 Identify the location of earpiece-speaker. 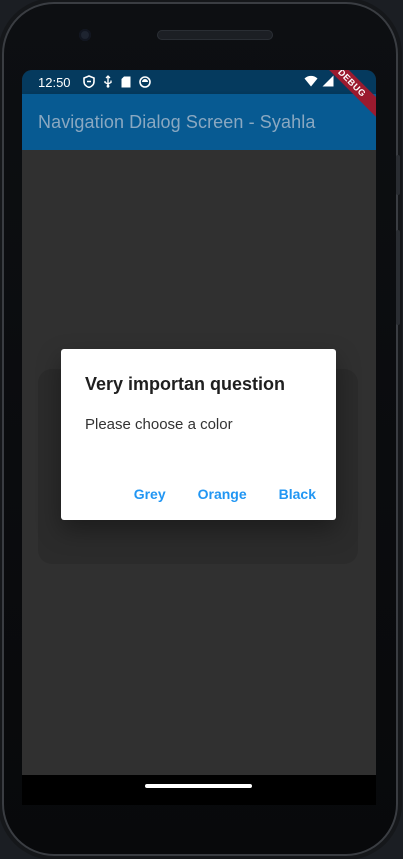
(215, 35).